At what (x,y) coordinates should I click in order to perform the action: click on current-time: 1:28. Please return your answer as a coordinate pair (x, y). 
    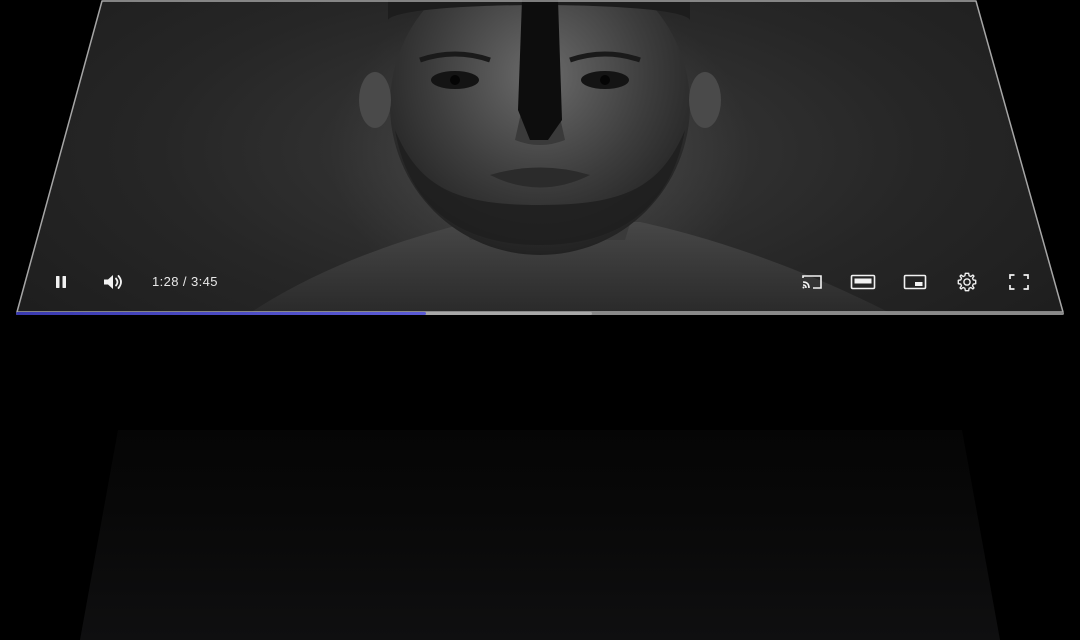
    Looking at the image, I should click on (165, 281).